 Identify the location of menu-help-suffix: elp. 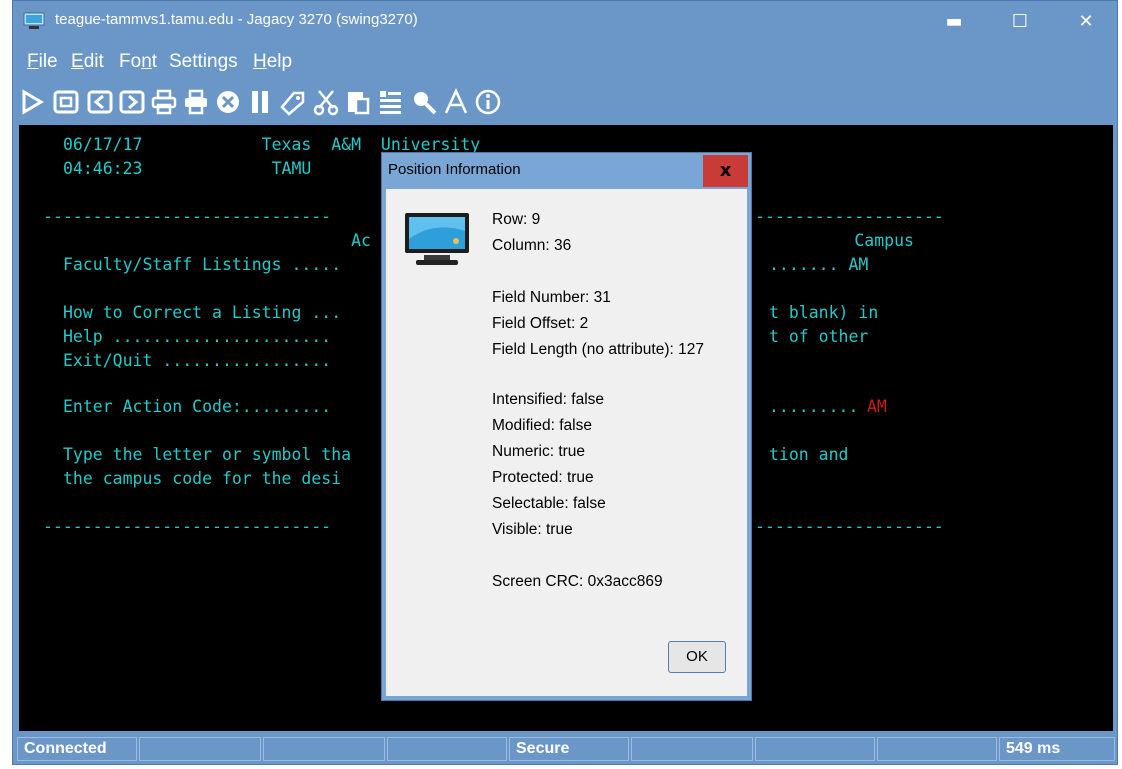
(279, 61).